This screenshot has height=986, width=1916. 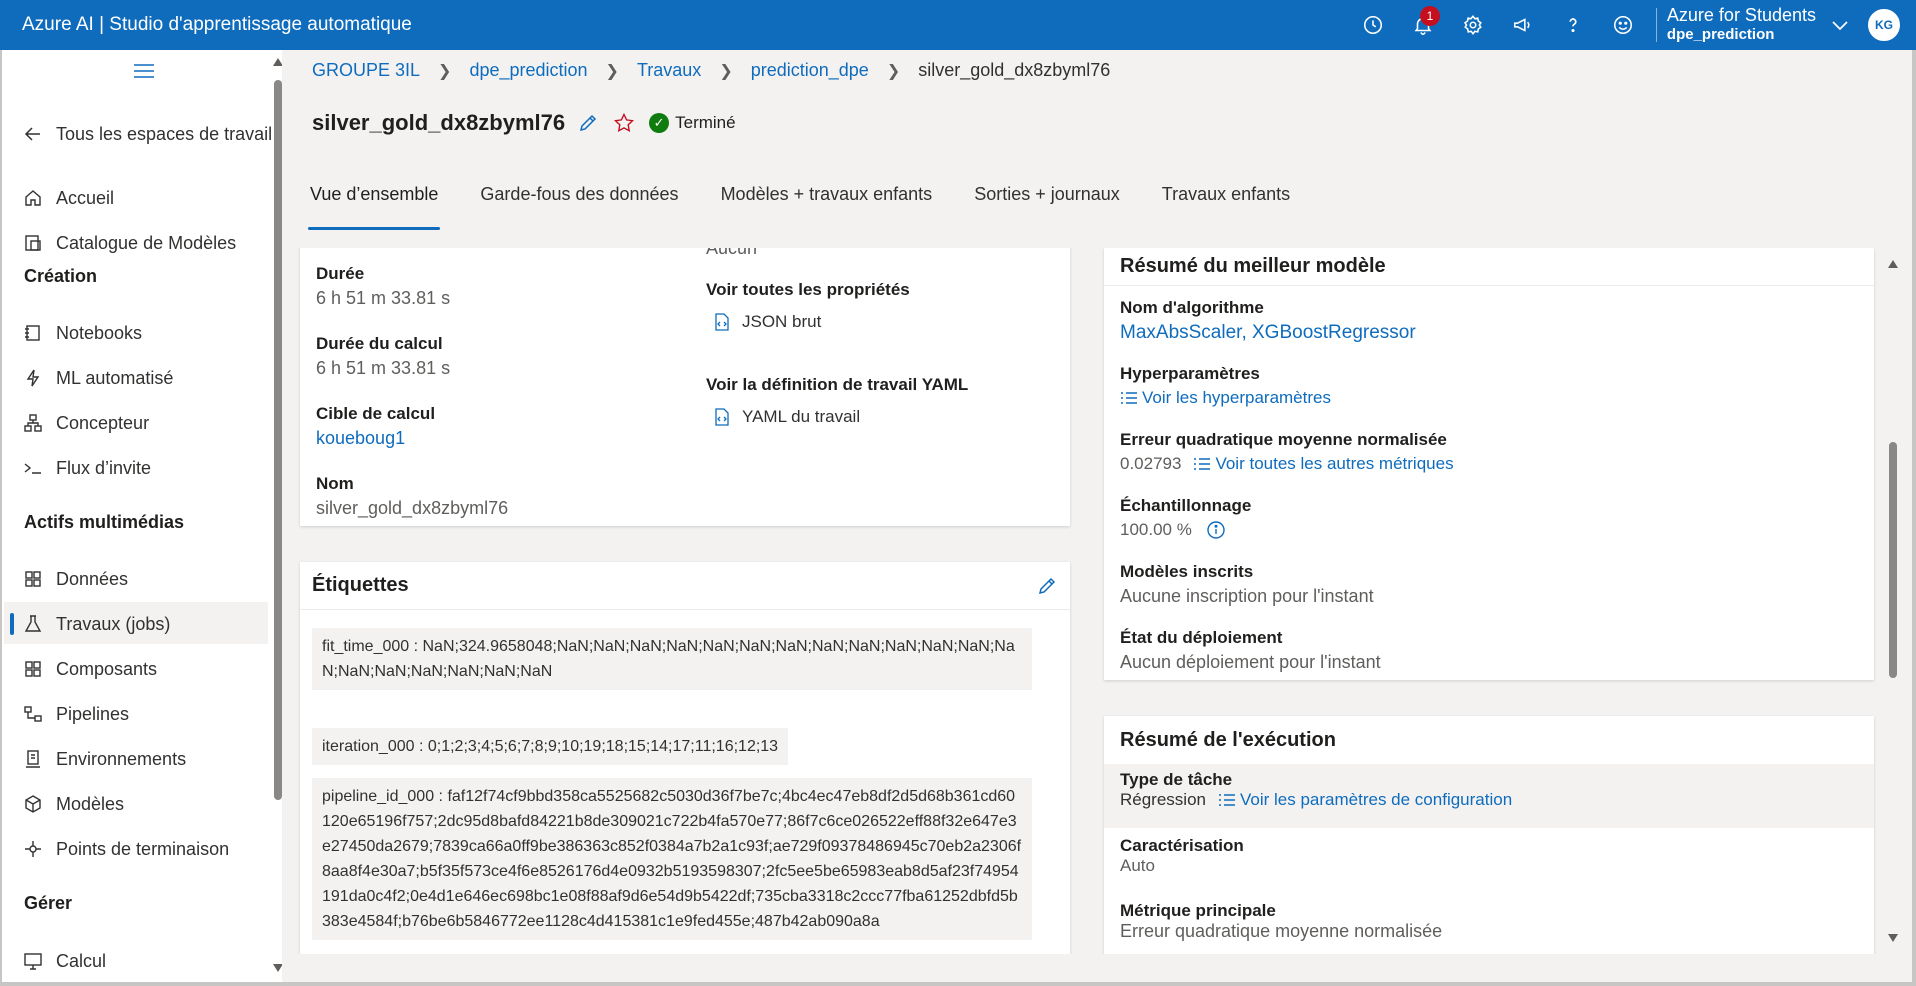 What do you see at coordinates (96, 624) in the screenshot?
I see `sidebar-item-jobs: Travaux (jobs)` at bounding box center [96, 624].